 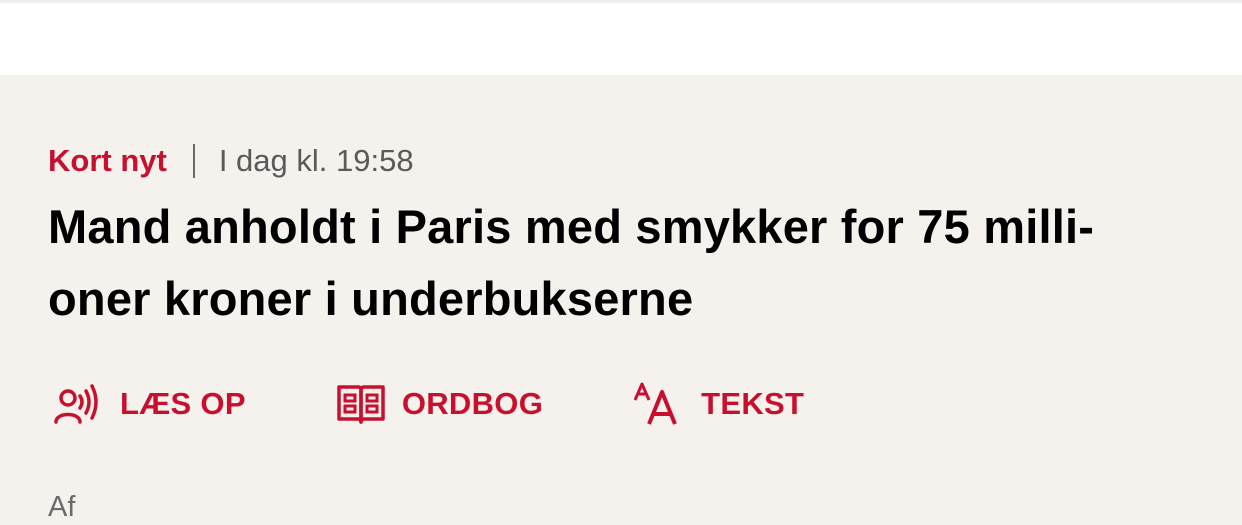 I want to click on byline: Af, so click(x=62, y=507).